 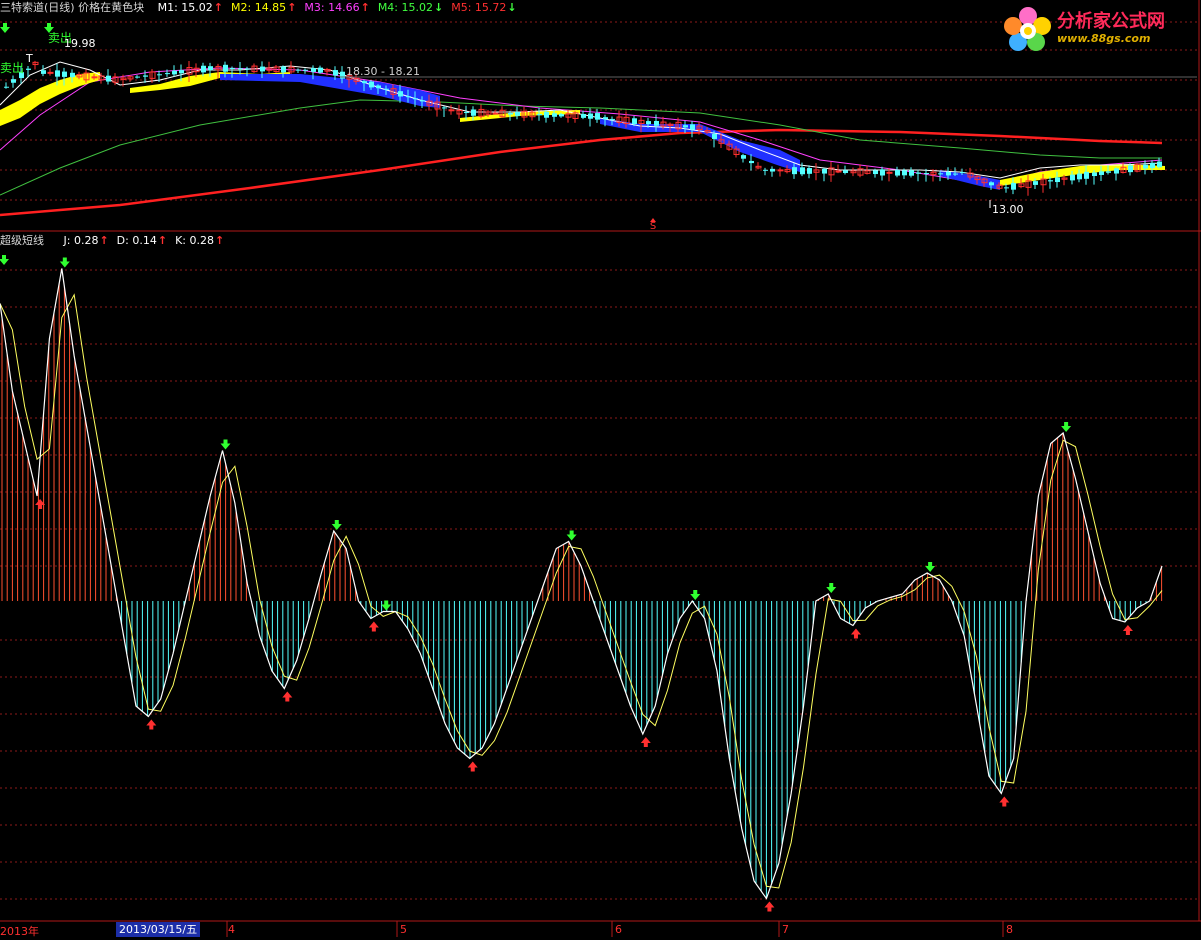 I want to click on low-price-label: 13.00, so click(x=1008, y=209).